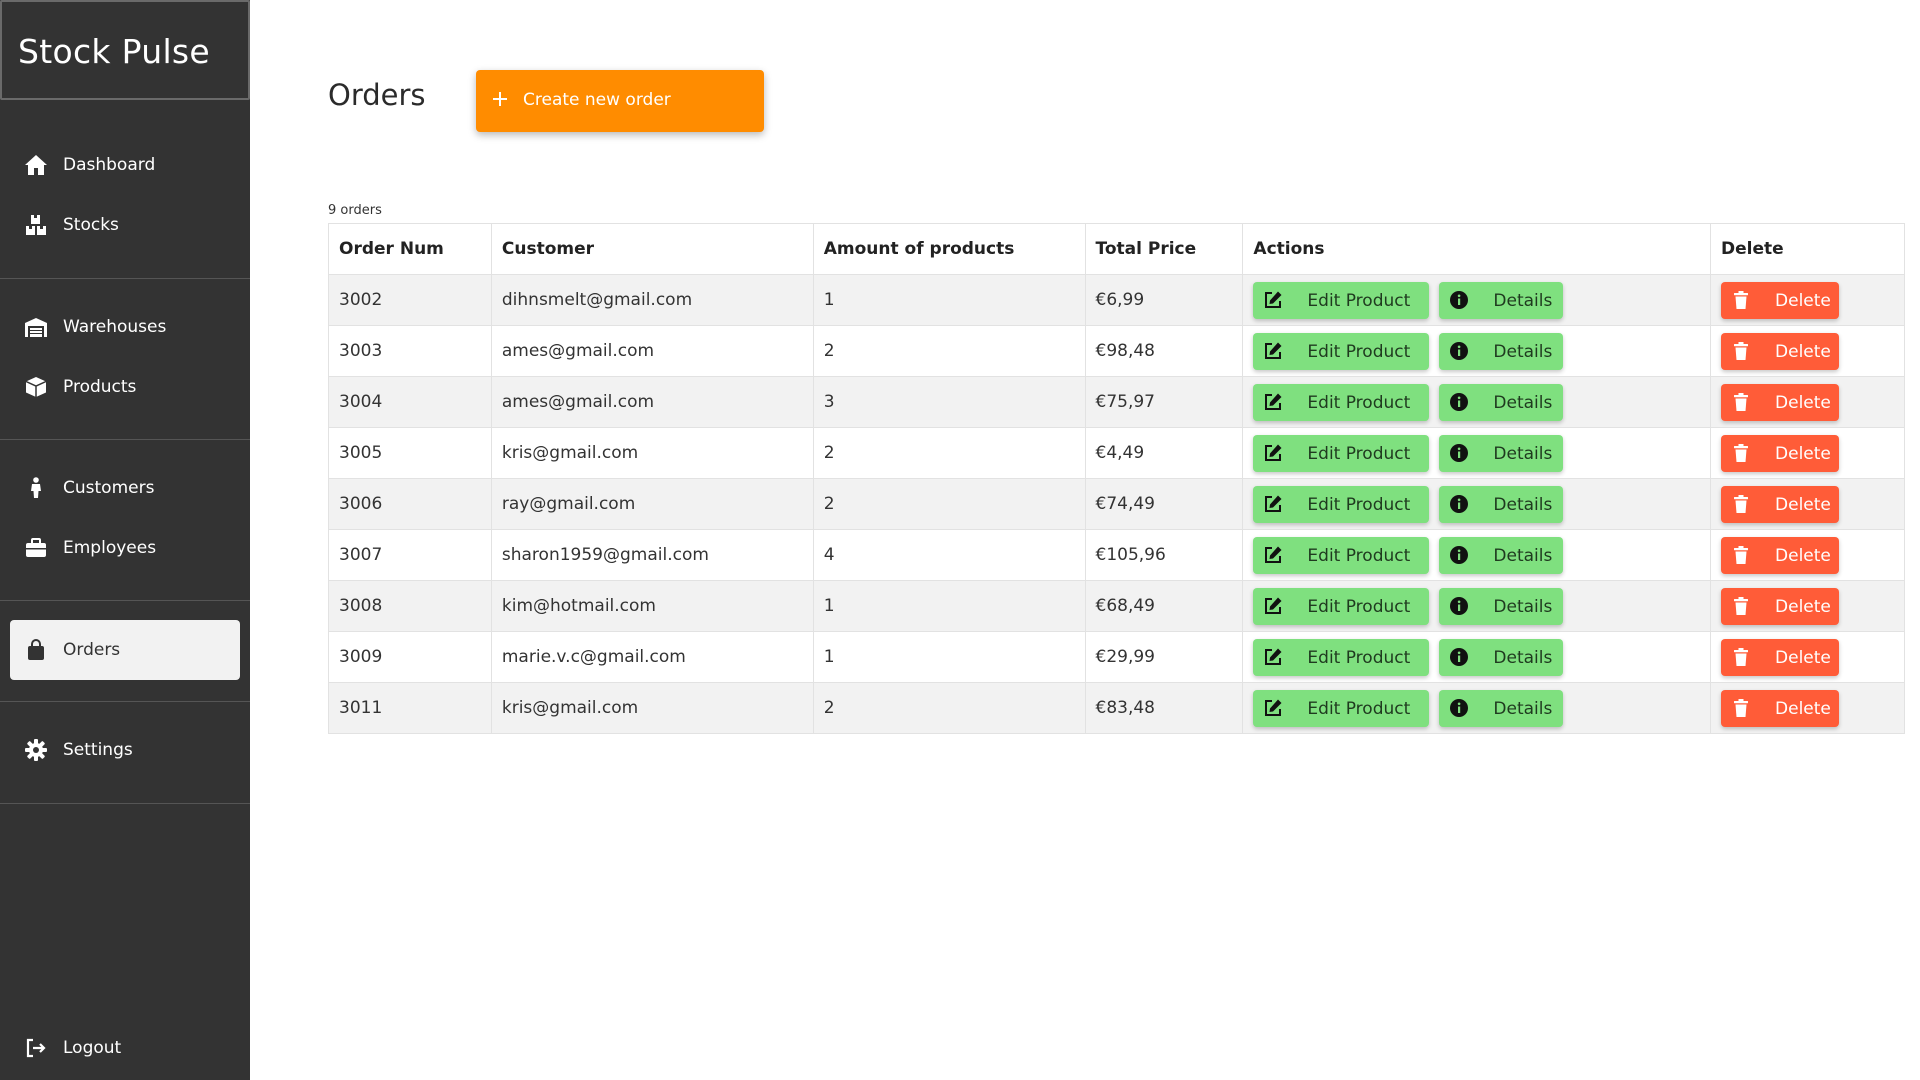 This screenshot has height=1080, width=1920. I want to click on create-order-button: Create new order, so click(620, 101).